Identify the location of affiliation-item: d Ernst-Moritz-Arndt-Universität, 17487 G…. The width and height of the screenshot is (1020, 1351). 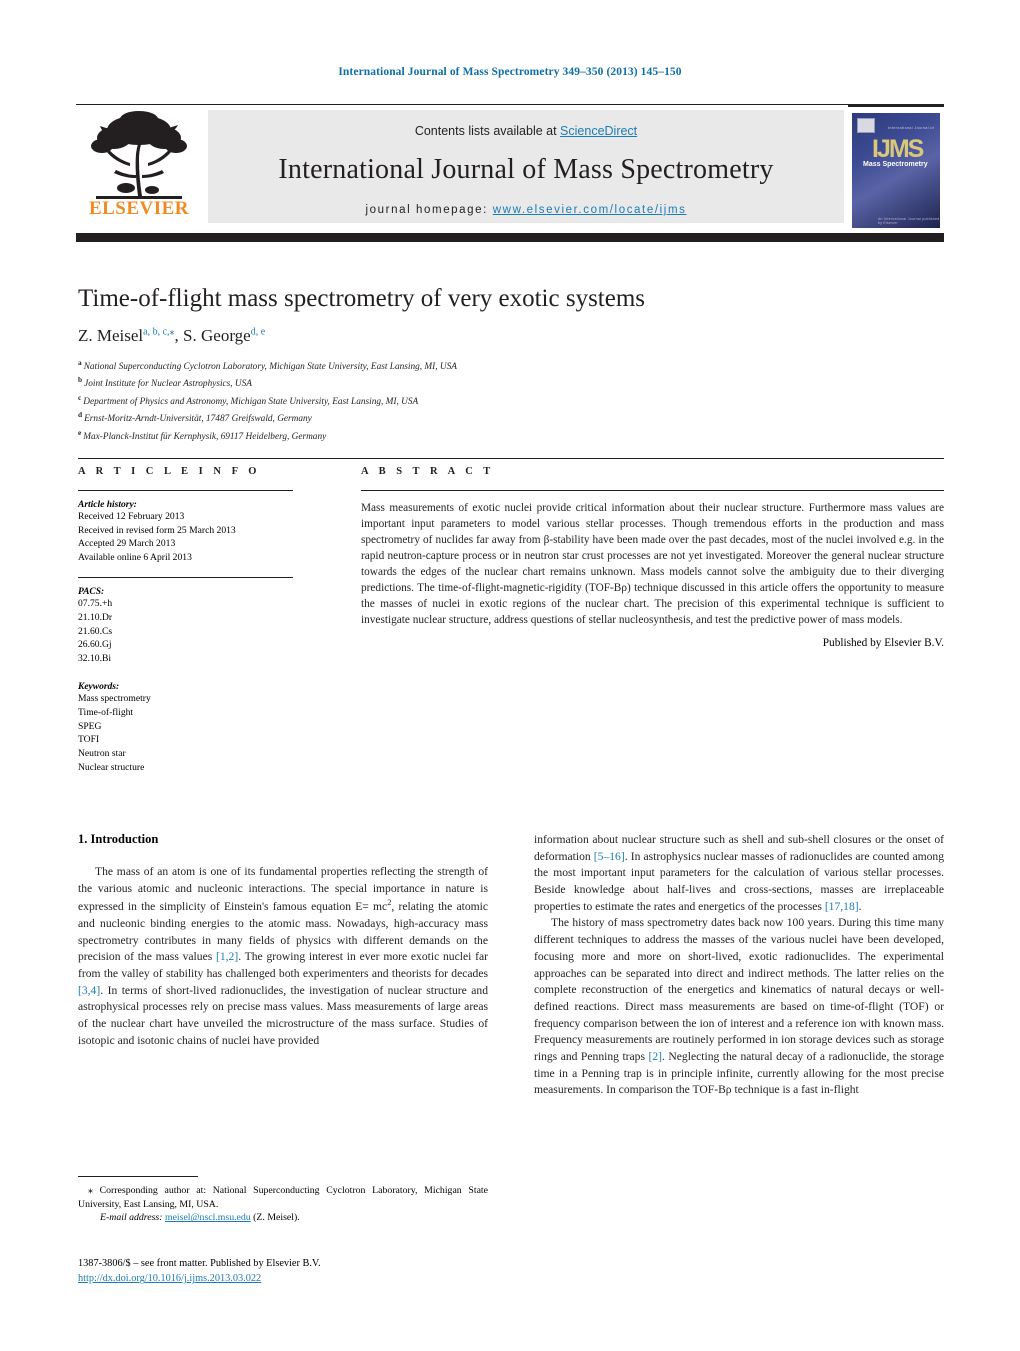
(423, 418).